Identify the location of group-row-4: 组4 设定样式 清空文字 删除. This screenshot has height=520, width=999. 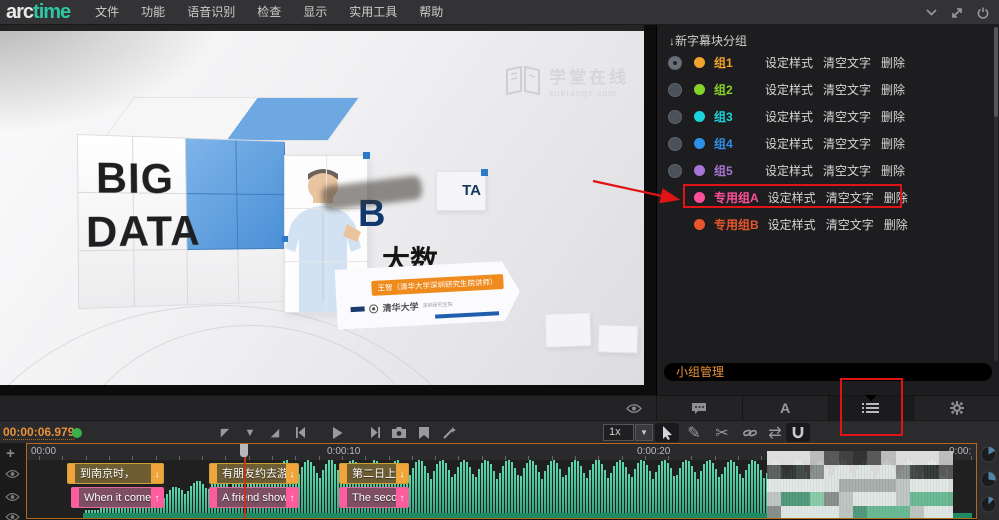
(825, 143).